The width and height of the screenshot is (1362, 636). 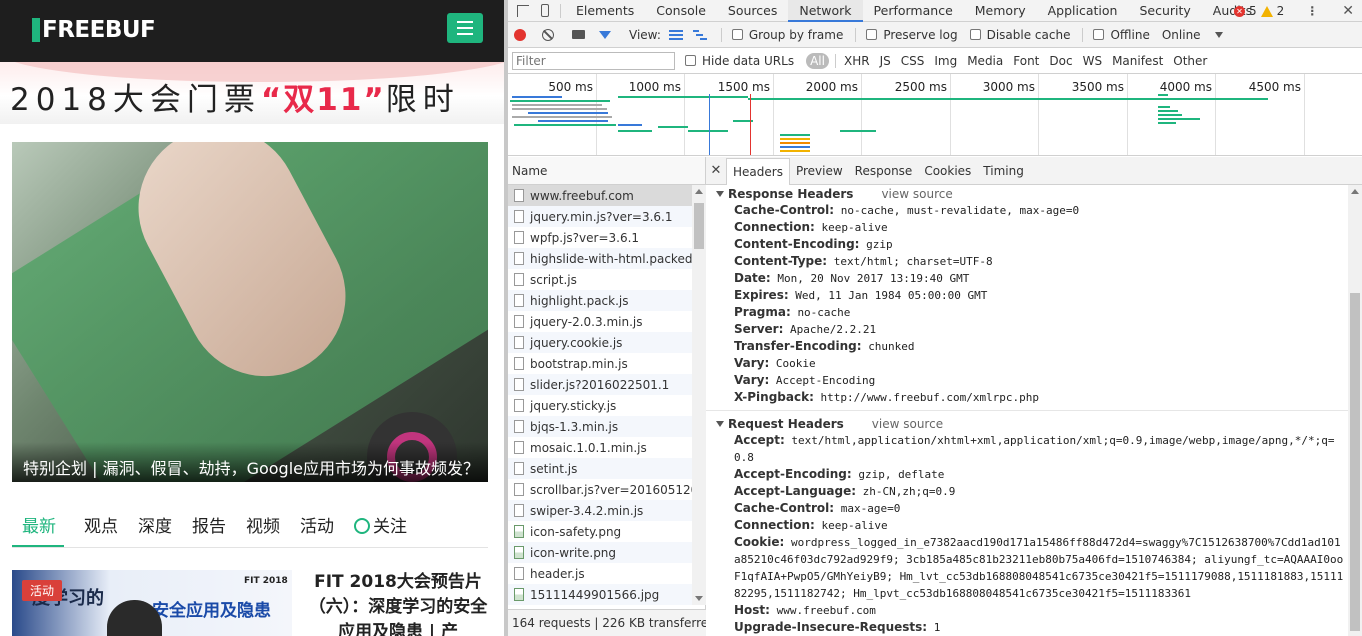 I want to click on tab-performance: Performance, so click(x=913, y=11).